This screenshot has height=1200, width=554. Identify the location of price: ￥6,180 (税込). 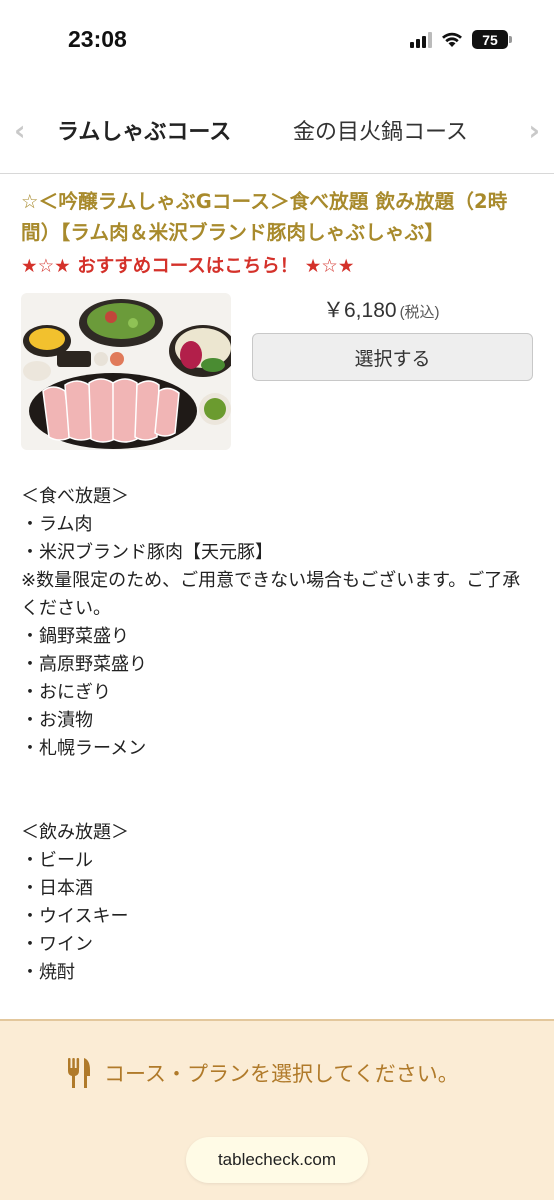
(381, 309).